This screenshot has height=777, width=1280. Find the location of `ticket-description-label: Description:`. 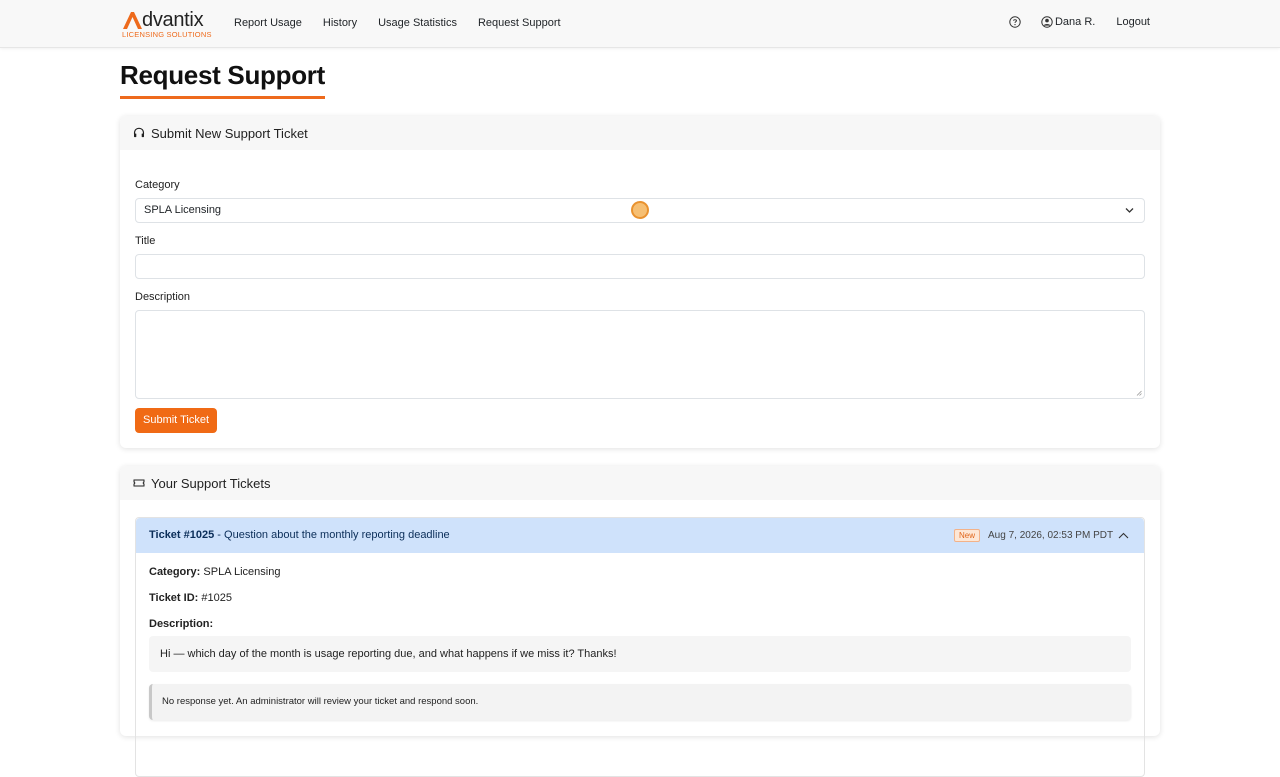

ticket-description-label: Description: is located at coordinates (181, 624).